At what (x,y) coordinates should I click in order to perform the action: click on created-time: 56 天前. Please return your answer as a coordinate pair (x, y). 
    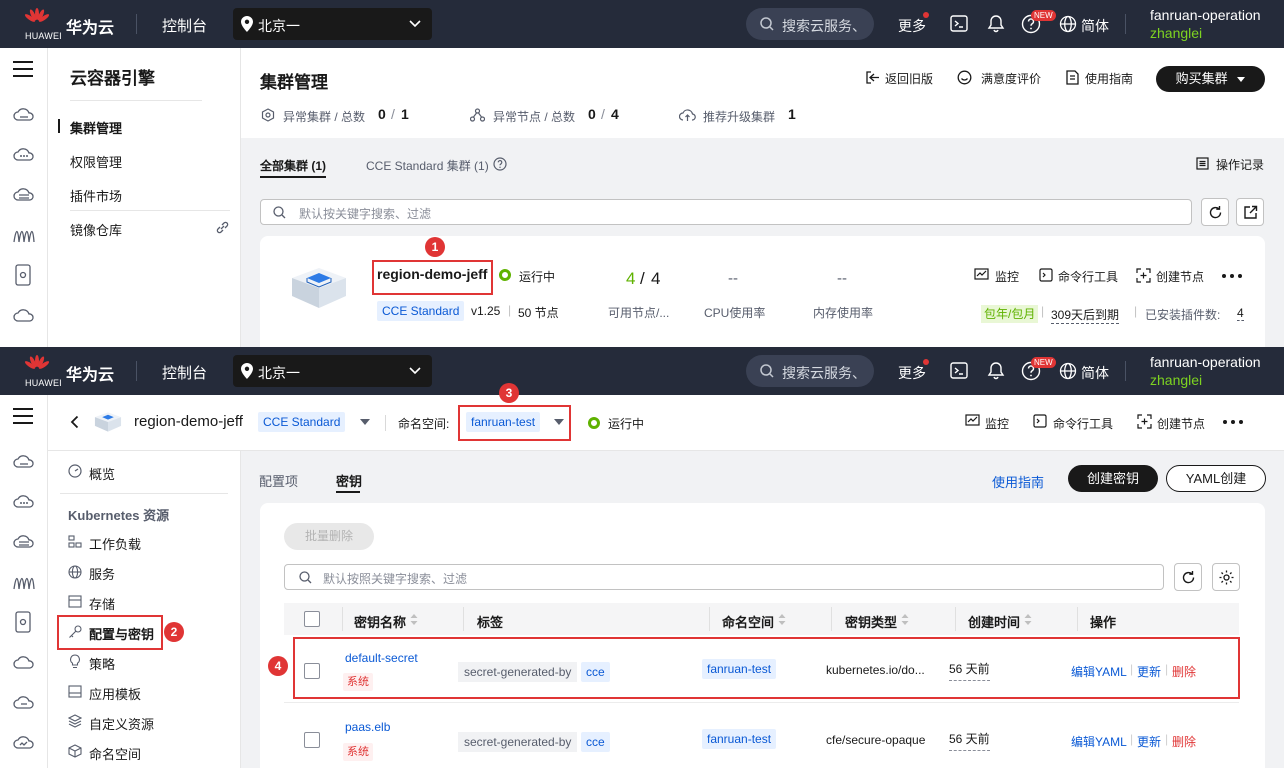
    Looking at the image, I should click on (969, 740).